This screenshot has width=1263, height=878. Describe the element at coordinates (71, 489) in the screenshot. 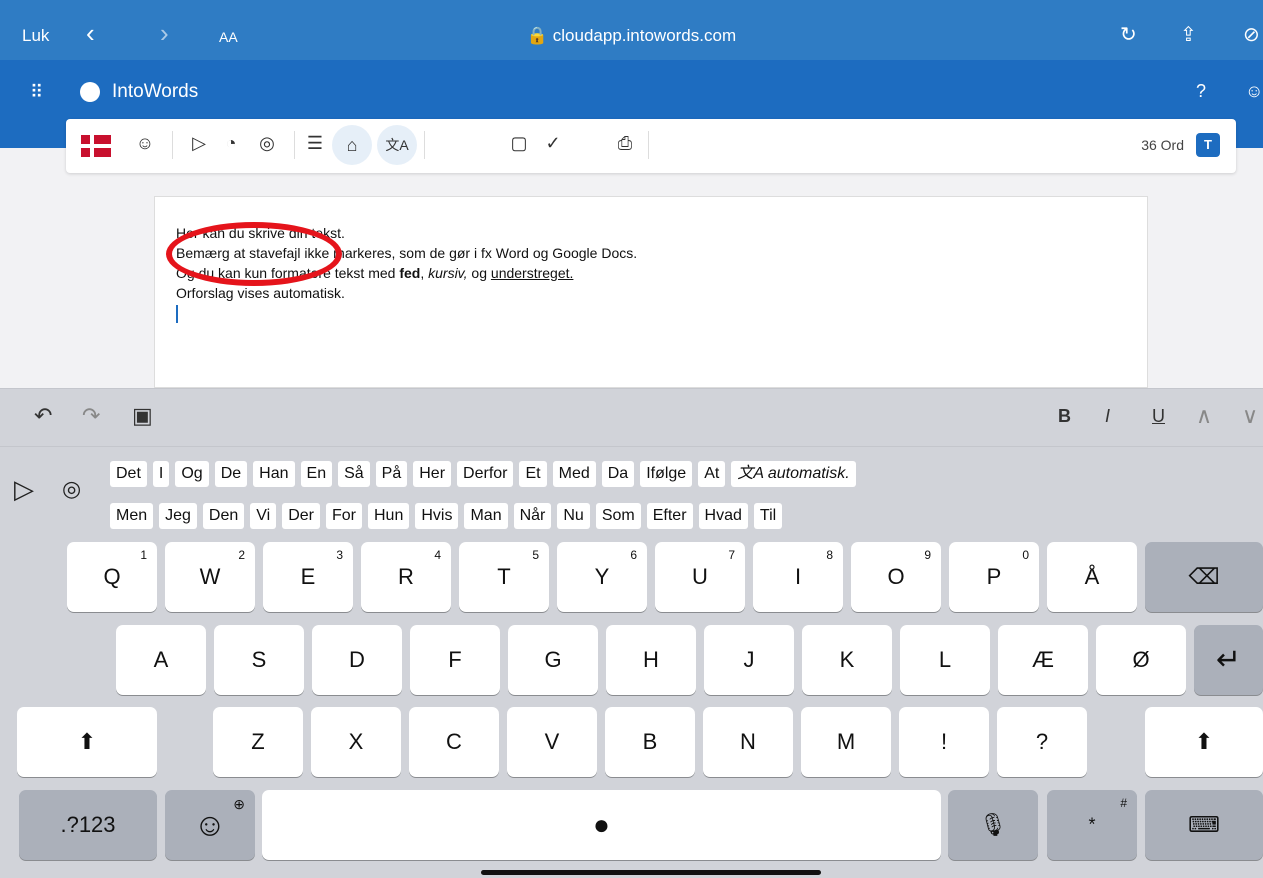

I see `speech-bubble-icon: ◎` at that location.